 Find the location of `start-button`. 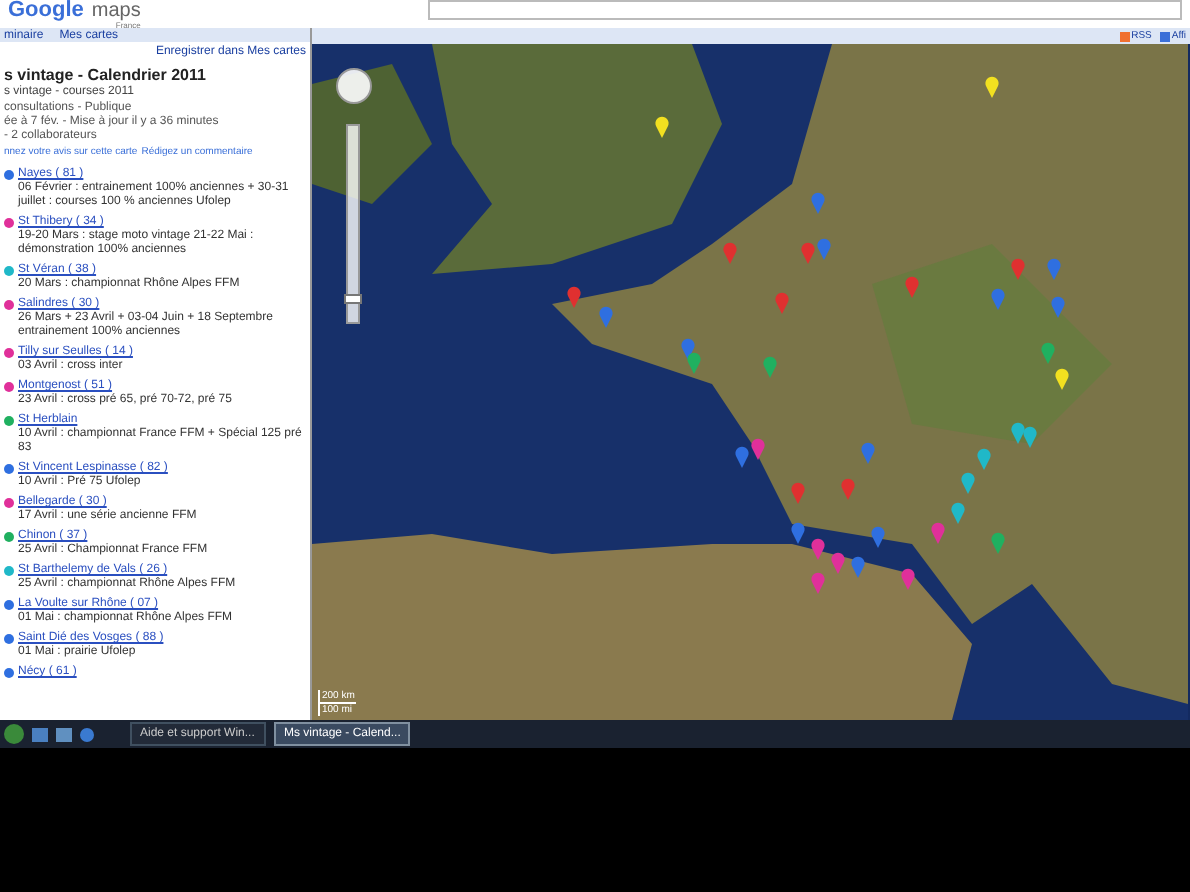

start-button is located at coordinates (14, 734).